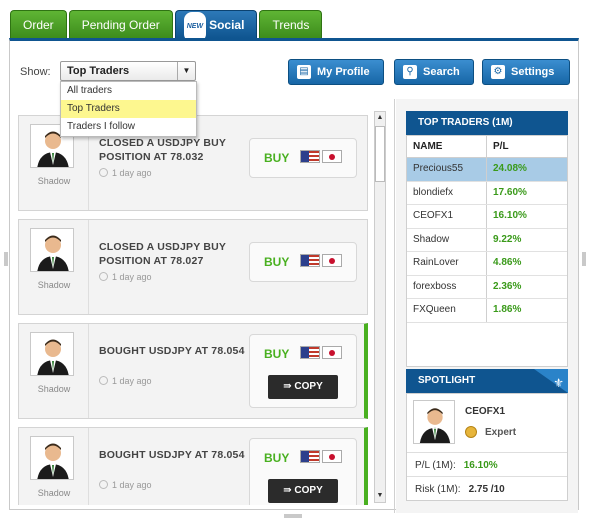  What do you see at coordinates (501, 432) in the screenshot?
I see `spotlight-level: Expert` at bounding box center [501, 432].